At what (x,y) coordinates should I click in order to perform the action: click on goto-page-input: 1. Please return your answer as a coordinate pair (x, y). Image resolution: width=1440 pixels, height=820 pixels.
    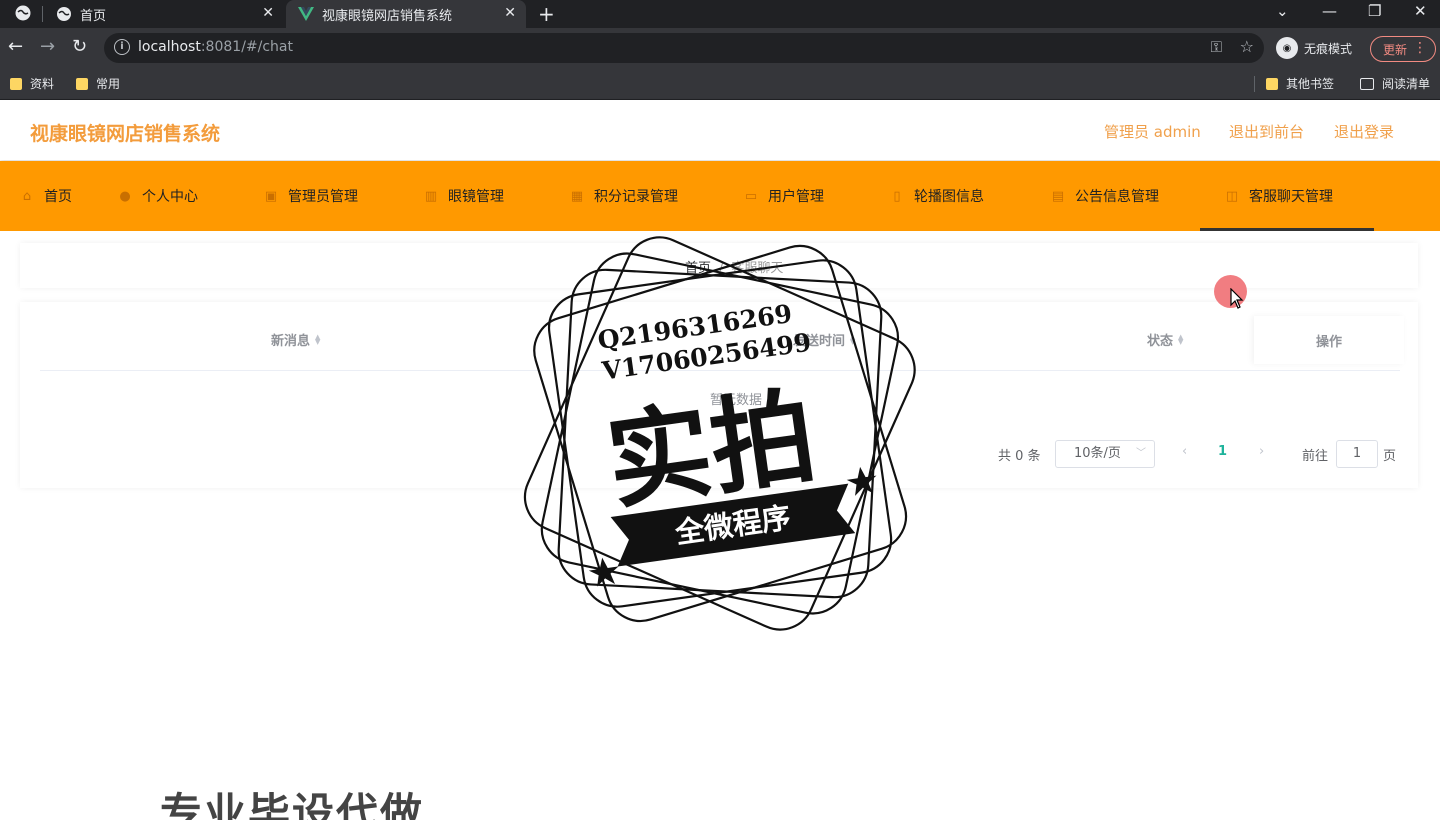
    Looking at the image, I should click on (1357, 454).